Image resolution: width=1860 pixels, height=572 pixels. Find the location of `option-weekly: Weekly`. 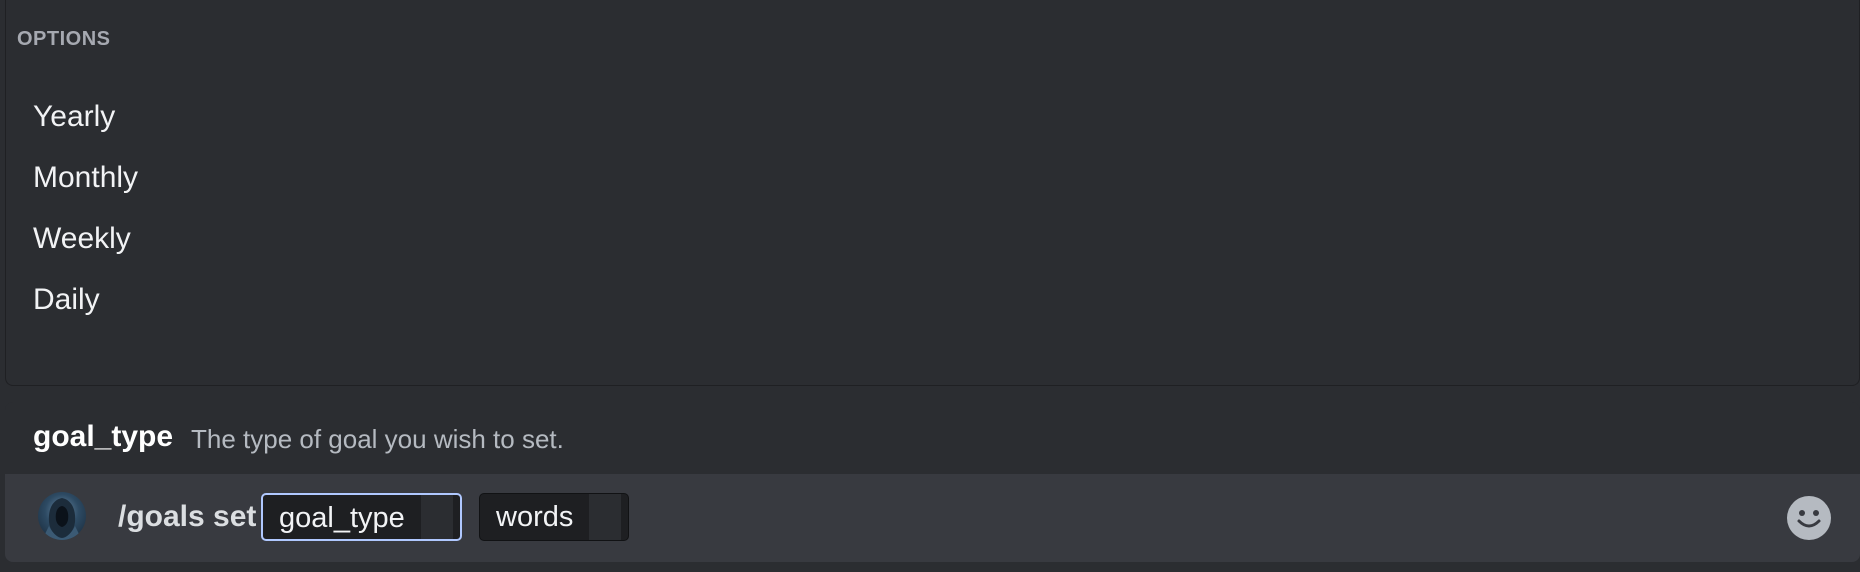

option-weekly: Weekly is located at coordinates (82, 239).